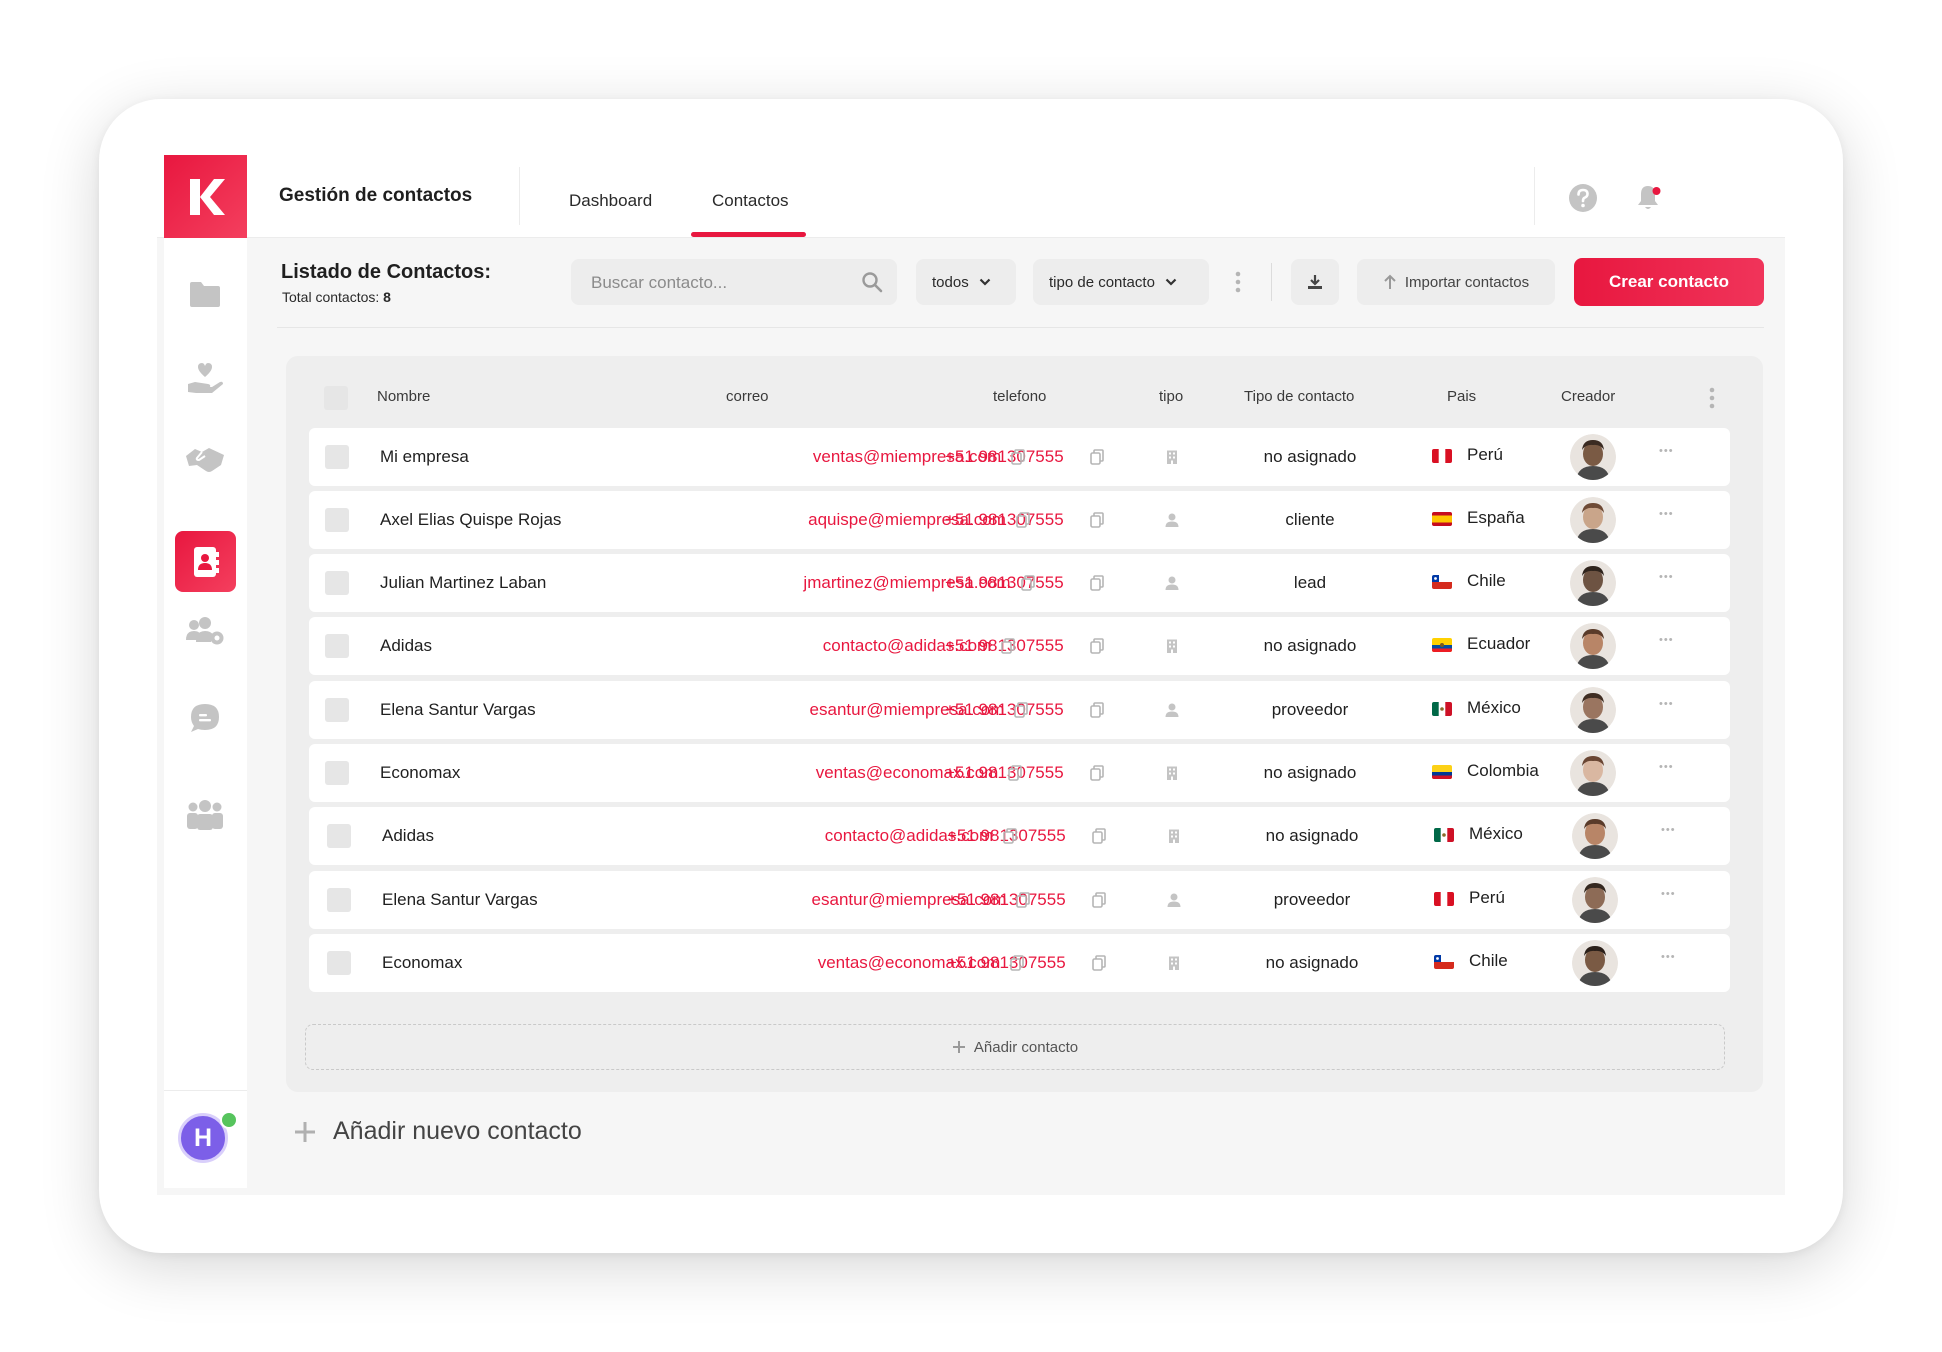  Describe the element at coordinates (387, 297) in the screenshot. I see `total-count: 8` at that location.